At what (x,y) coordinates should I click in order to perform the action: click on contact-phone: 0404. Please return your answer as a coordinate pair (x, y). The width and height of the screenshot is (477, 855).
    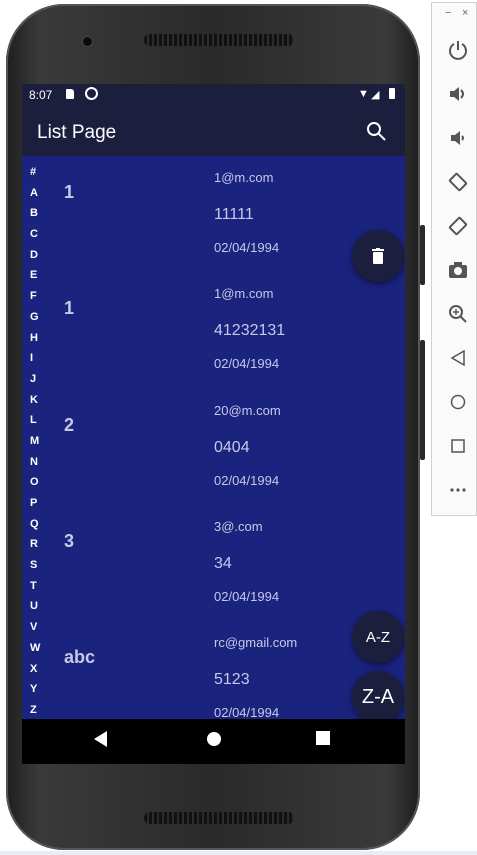
    Looking at the image, I should click on (232, 447).